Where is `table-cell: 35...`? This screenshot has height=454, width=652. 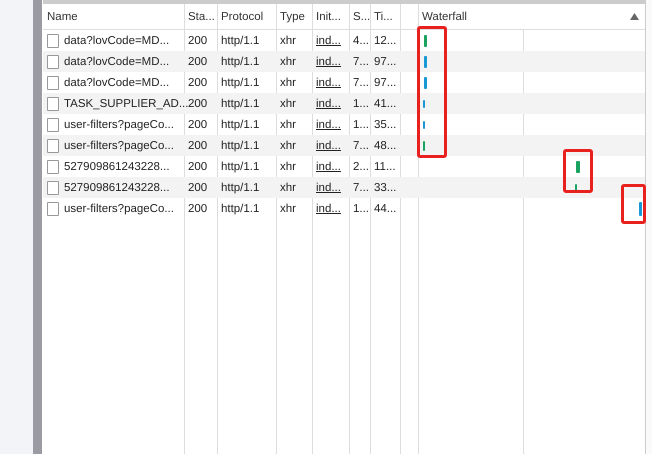 table-cell: 35... is located at coordinates (385, 124).